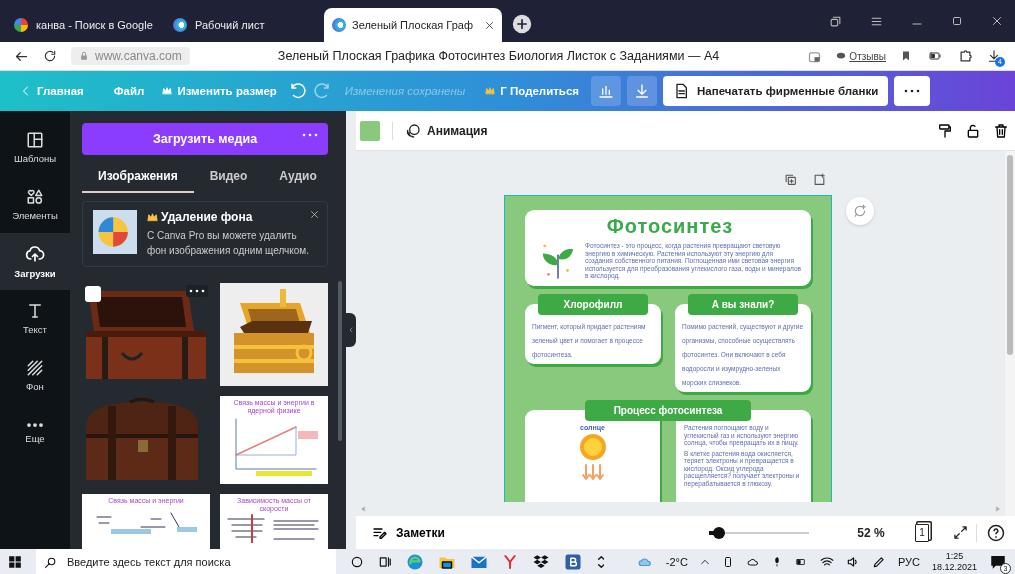 Image resolution: width=1015 pixels, height=574 pixels. What do you see at coordinates (83, 25) in the screenshot?
I see `browser-tab: канва - Поиск в Google` at bounding box center [83, 25].